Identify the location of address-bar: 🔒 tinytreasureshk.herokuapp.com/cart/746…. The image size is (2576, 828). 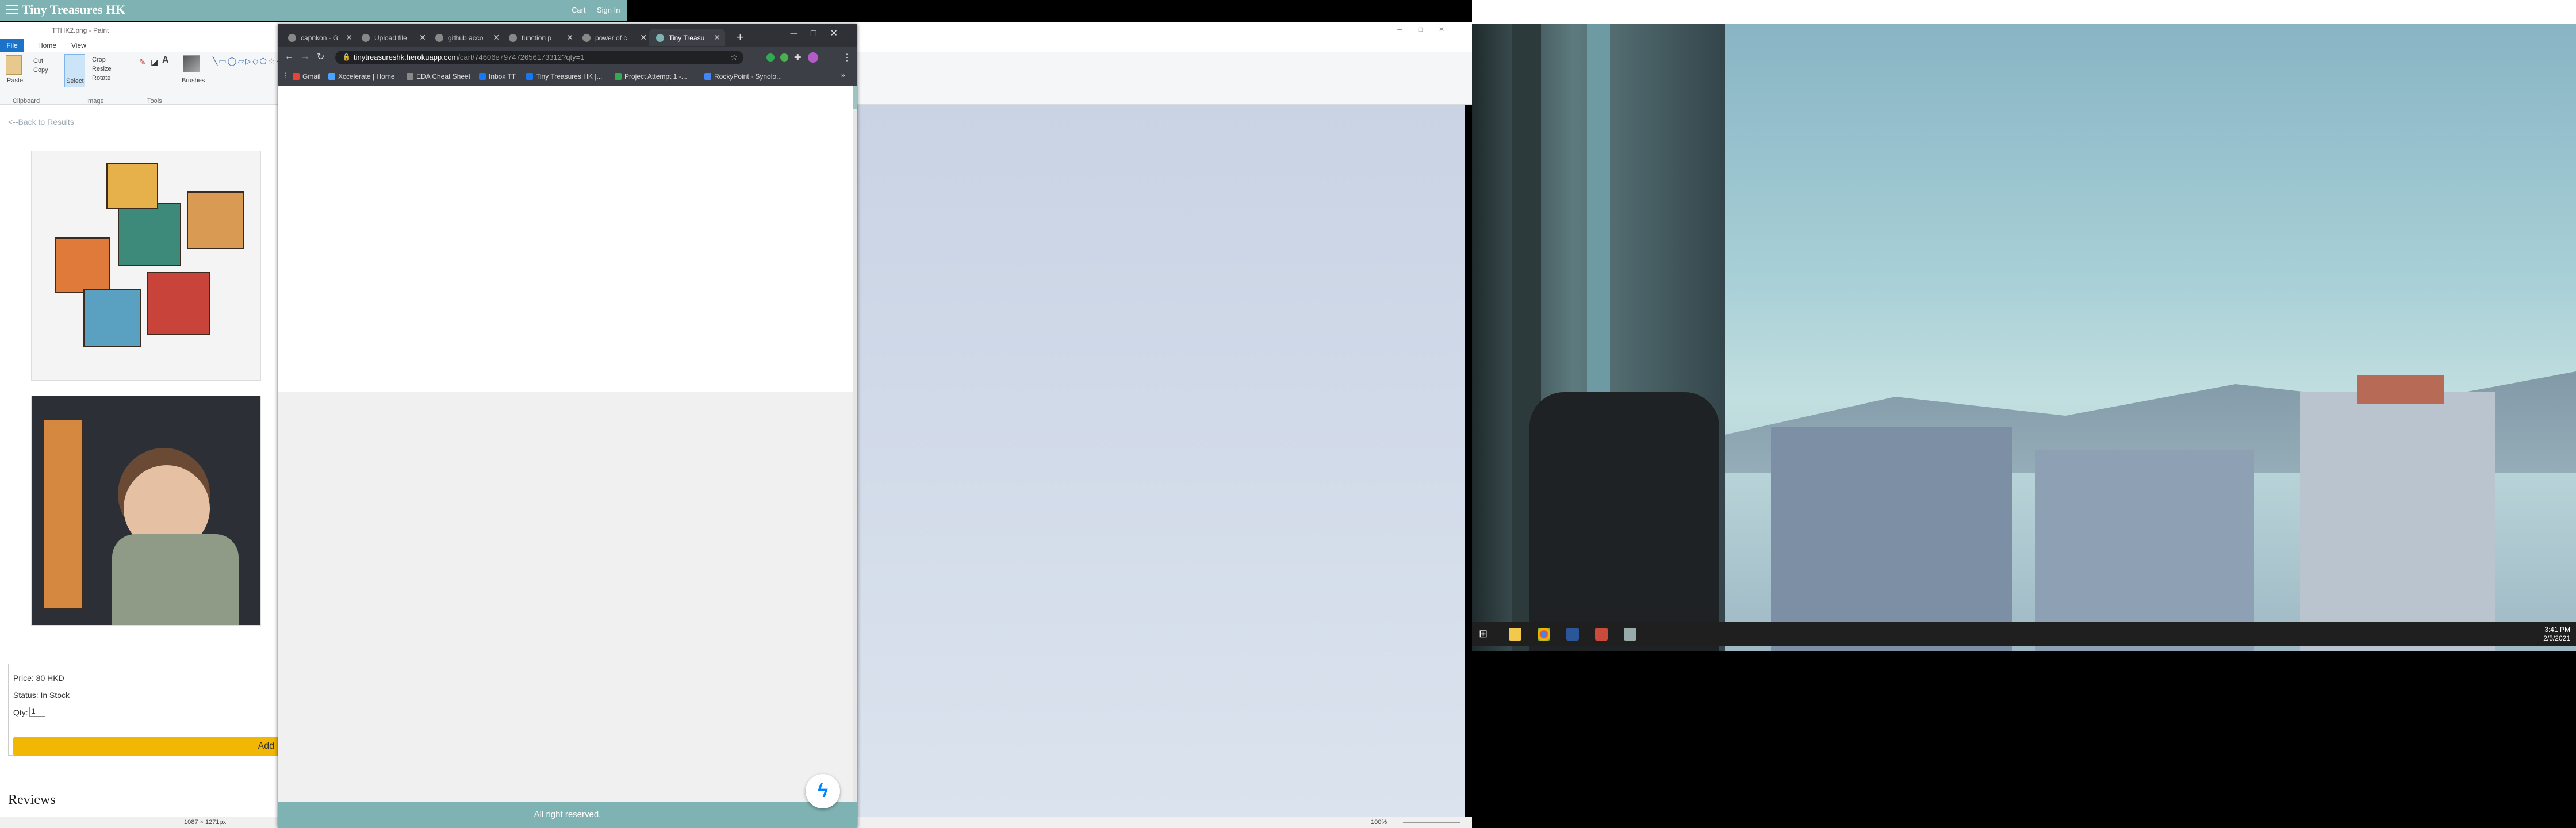
(539, 57).